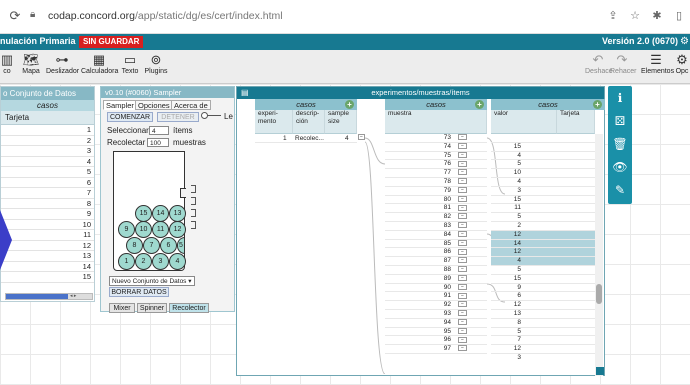  I want to click on ball: 4, so click(177, 261).